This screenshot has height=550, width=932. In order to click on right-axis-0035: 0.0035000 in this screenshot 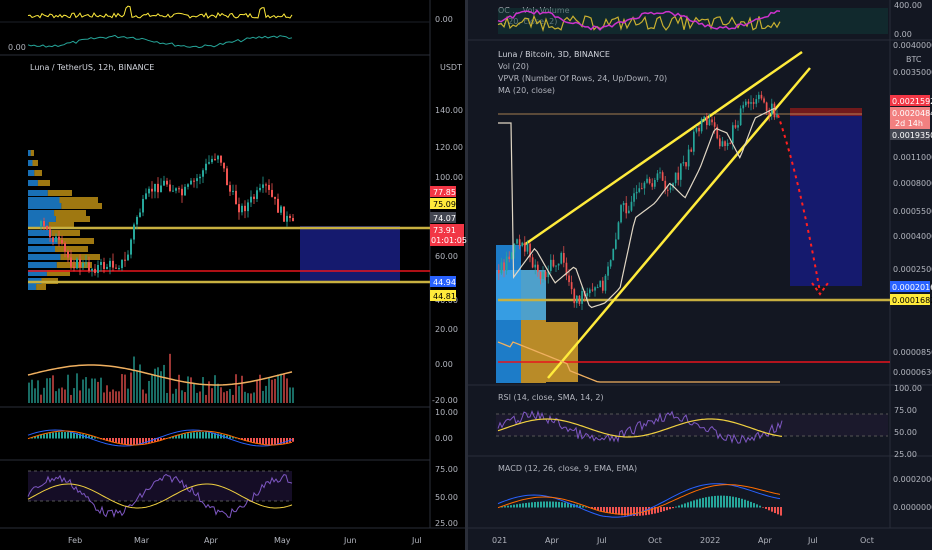, I will do `click(912, 72)`.